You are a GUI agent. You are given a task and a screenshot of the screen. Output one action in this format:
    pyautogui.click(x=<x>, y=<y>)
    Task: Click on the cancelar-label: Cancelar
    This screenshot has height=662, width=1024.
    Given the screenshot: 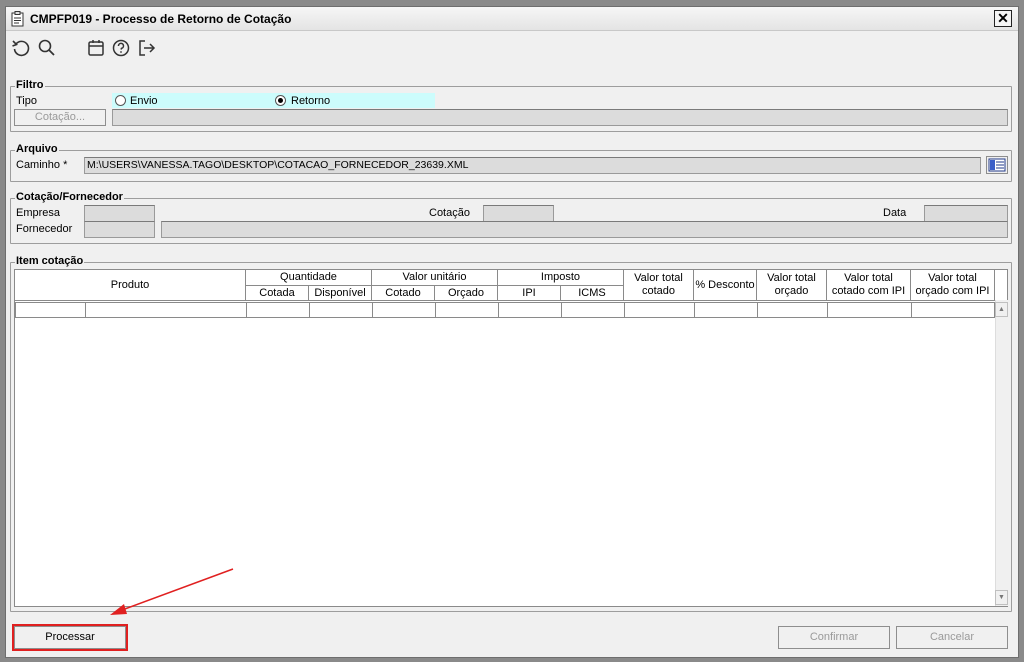 What is the action you would take?
    pyautogui.click(x=952, y=637)
    